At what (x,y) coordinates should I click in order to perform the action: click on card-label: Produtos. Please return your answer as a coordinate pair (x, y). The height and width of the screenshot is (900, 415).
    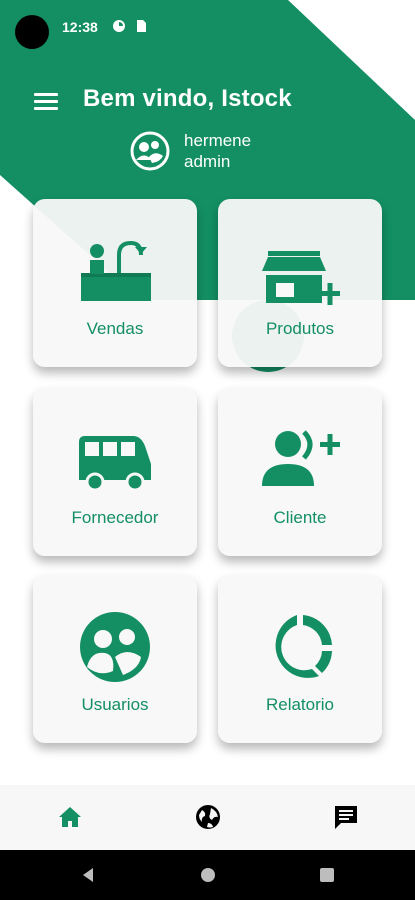
    Looking at the image, I should click on (300, 328).